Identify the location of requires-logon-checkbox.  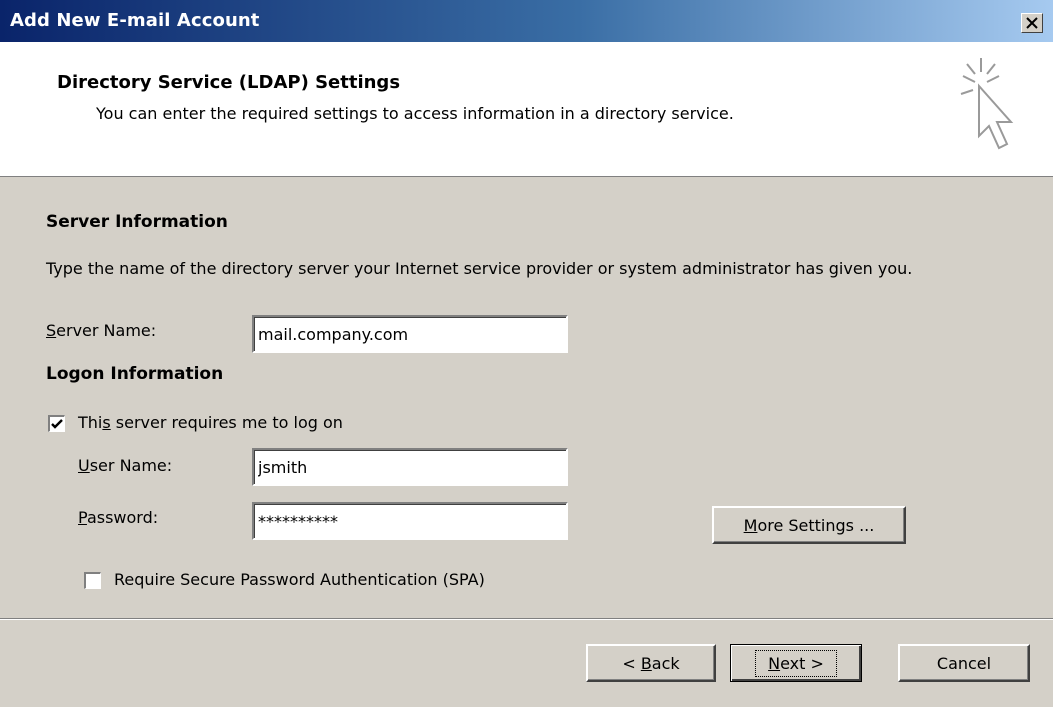
(56, 423).